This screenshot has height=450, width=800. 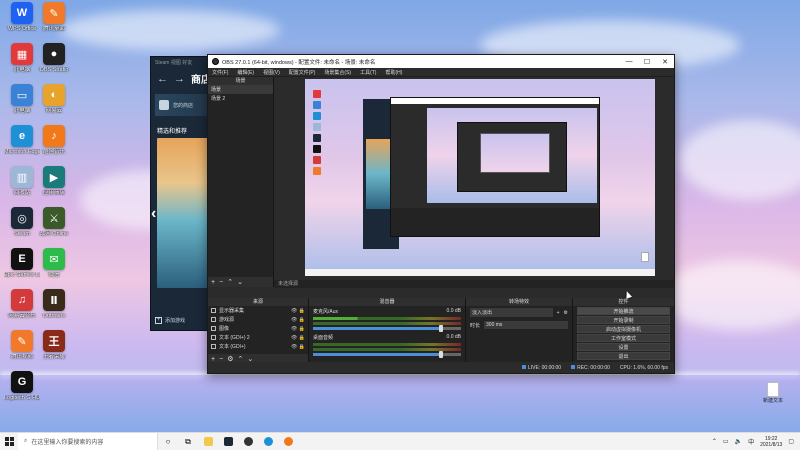 I want to click on desktop-icon: ▶ 应用商店, so click(x=54, y=181).